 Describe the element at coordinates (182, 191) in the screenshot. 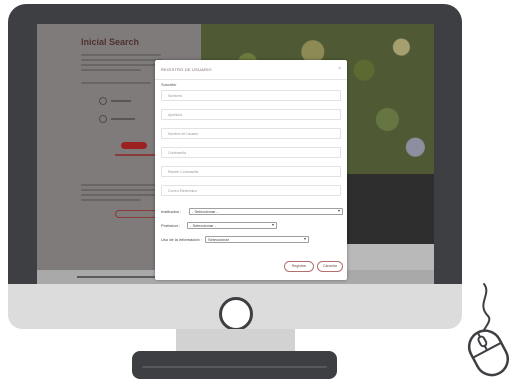

I see `field-placeholder: Correo Electrónico` at that location.